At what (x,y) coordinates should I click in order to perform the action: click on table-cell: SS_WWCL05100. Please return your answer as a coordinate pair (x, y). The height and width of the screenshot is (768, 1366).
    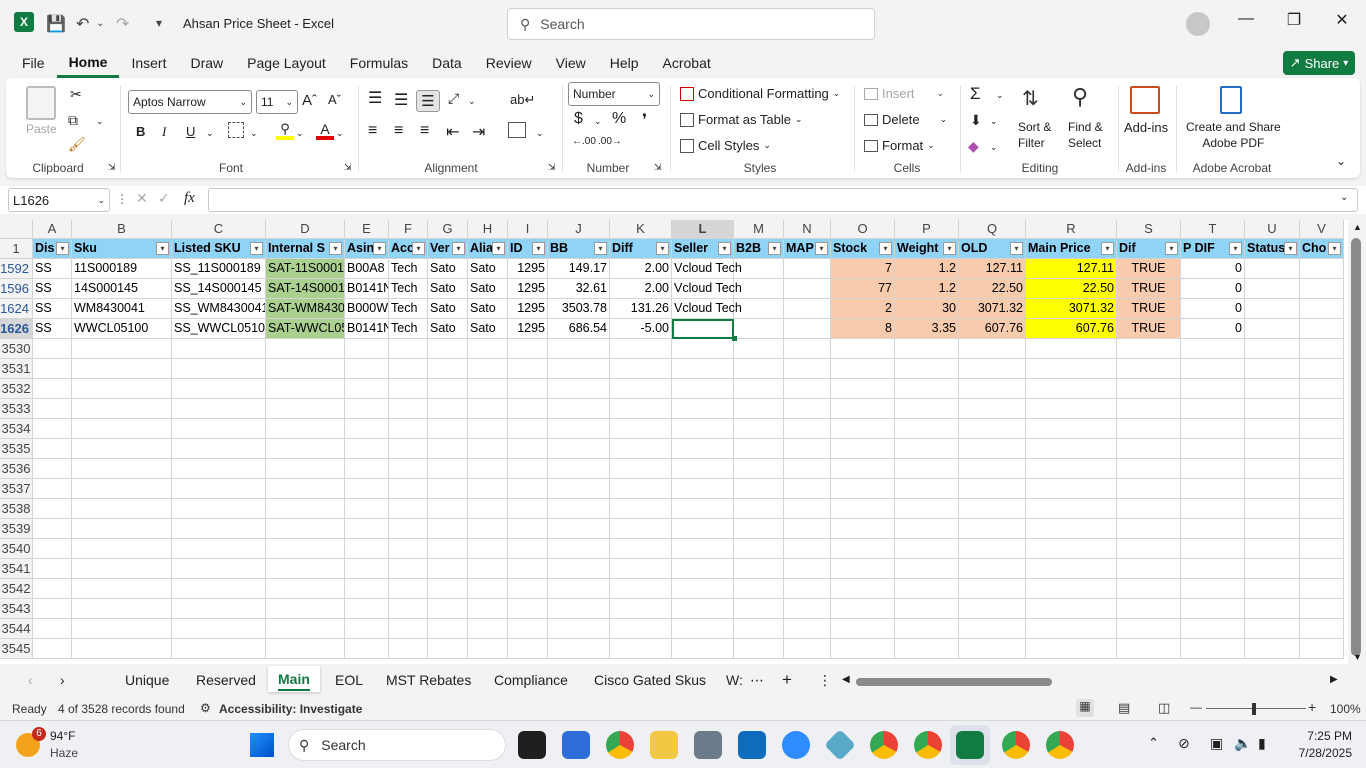
    Looking at the image, I should click on (219, 329).